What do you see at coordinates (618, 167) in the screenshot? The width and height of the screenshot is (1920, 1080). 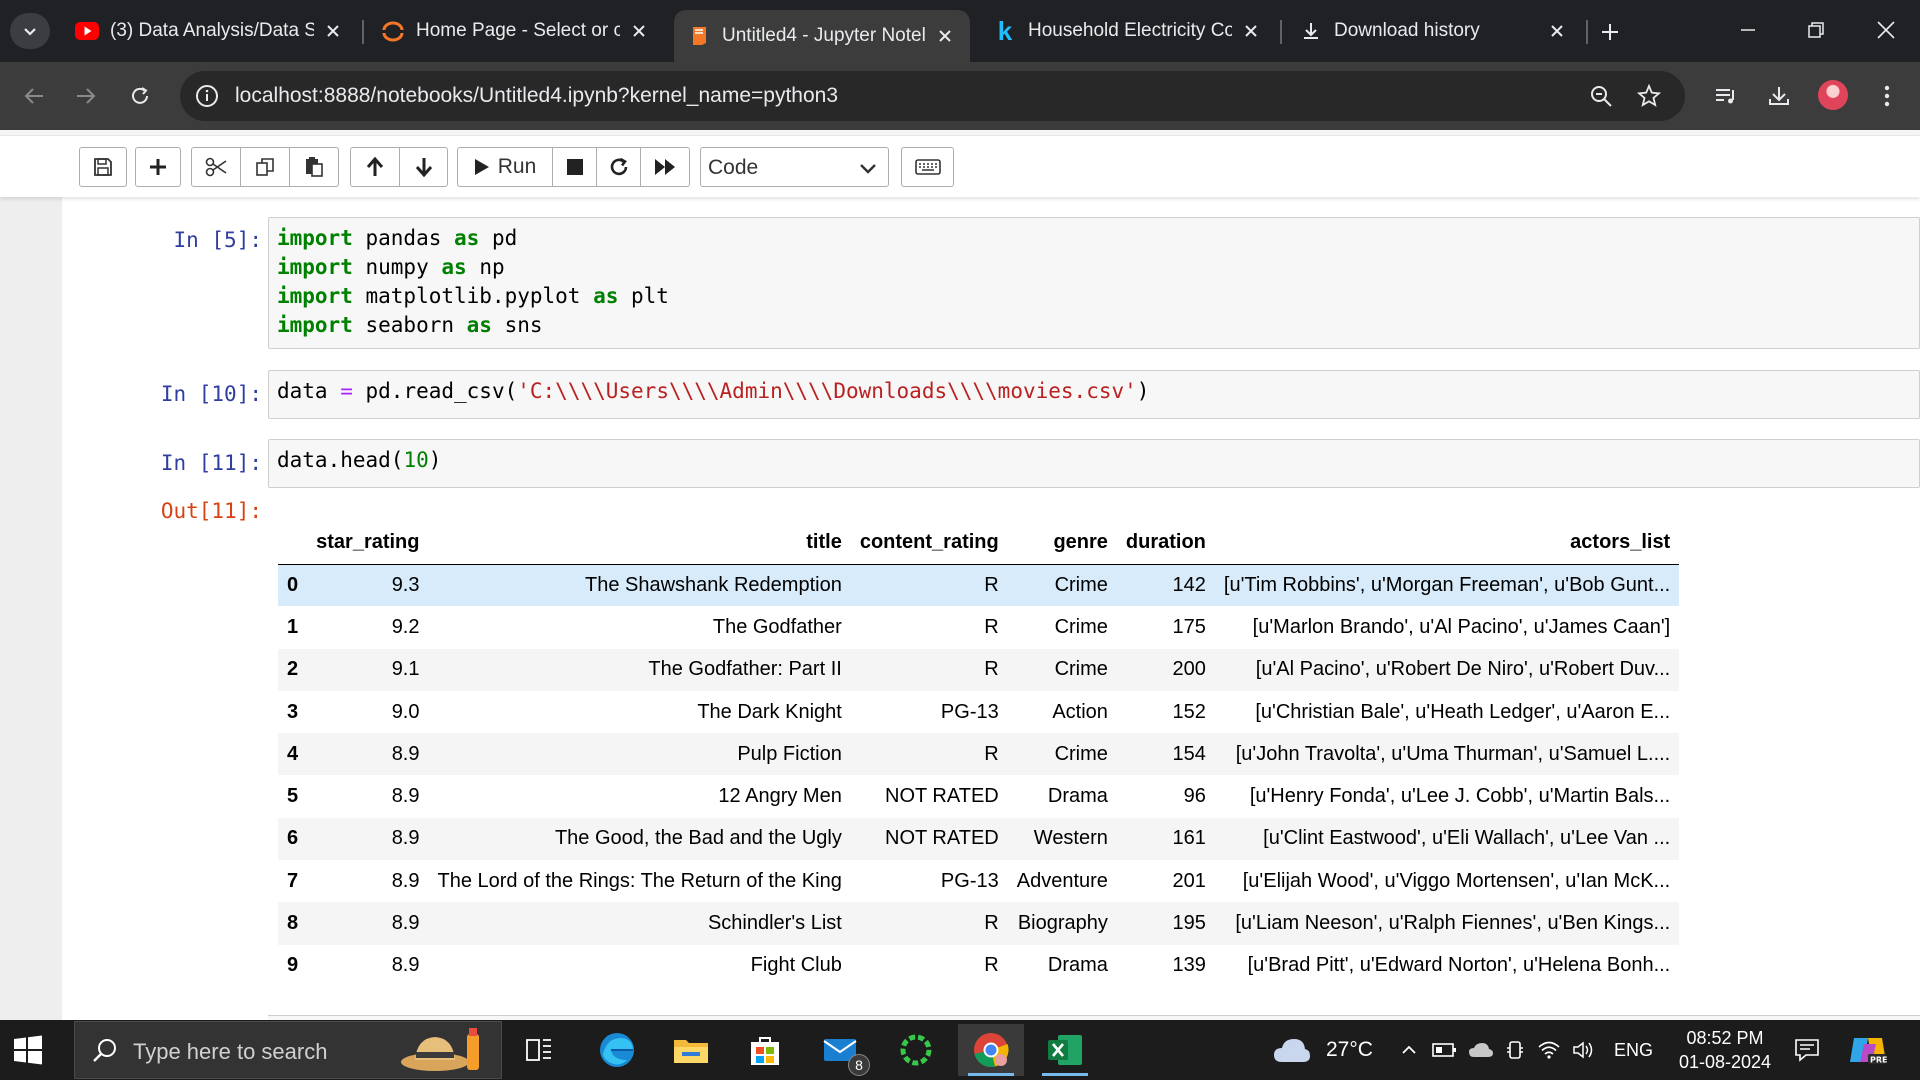 I see `restart-kernel-button` at bounding box center [618, 167].